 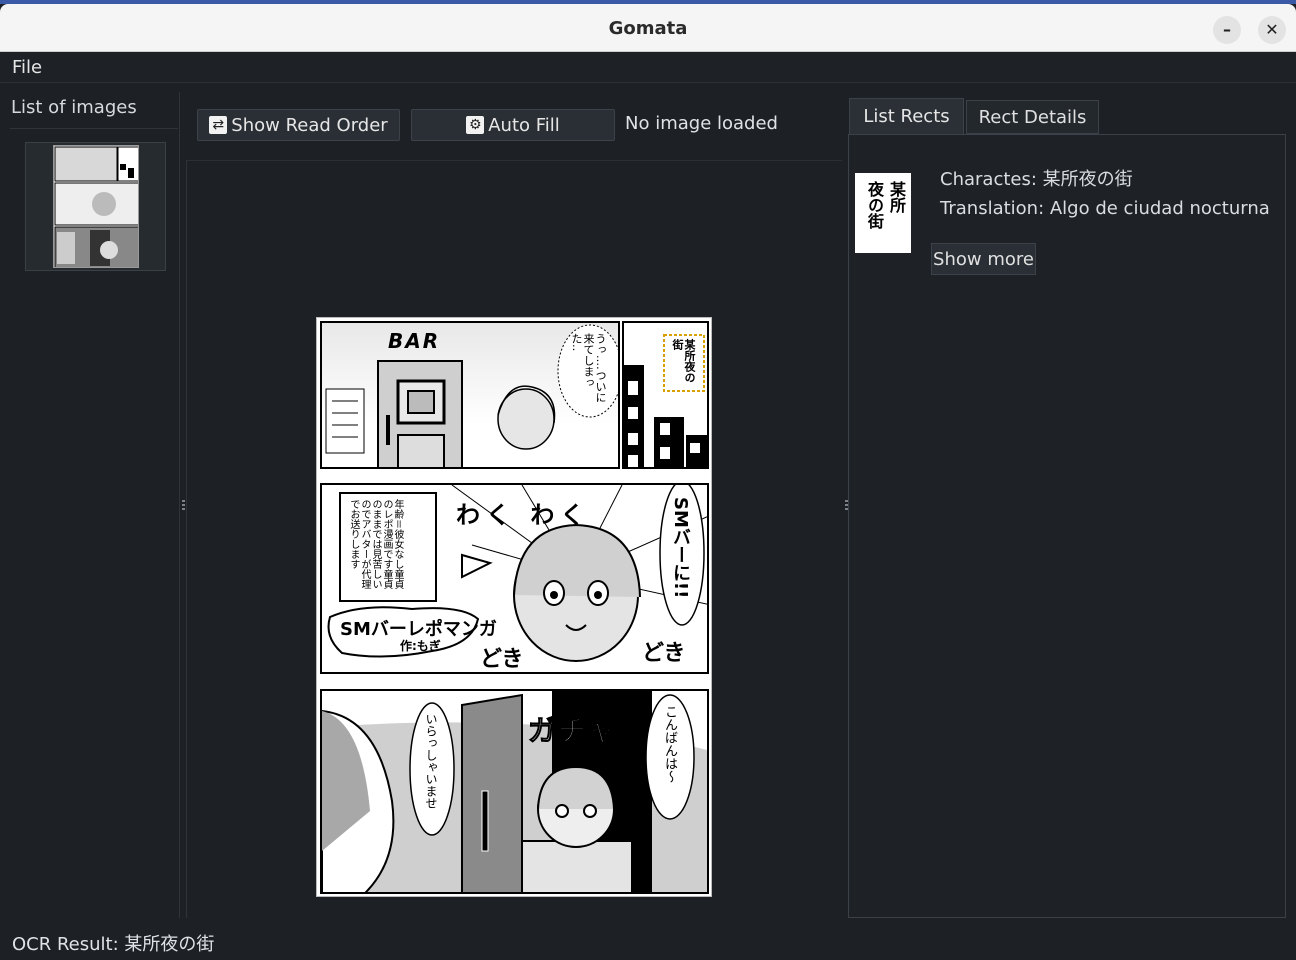 I want to click on tab-list-rects: List Rects, so click(x=906, y=116).